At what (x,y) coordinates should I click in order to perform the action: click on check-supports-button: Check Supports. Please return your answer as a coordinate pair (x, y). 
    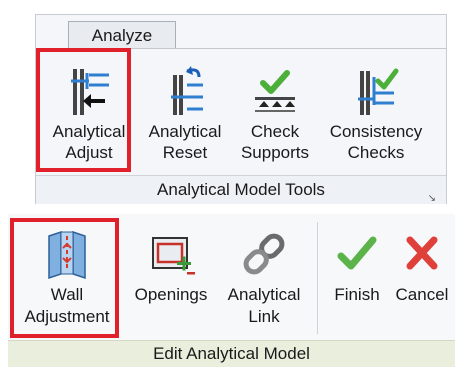
    Looking at the image, I should click on (275, 113).